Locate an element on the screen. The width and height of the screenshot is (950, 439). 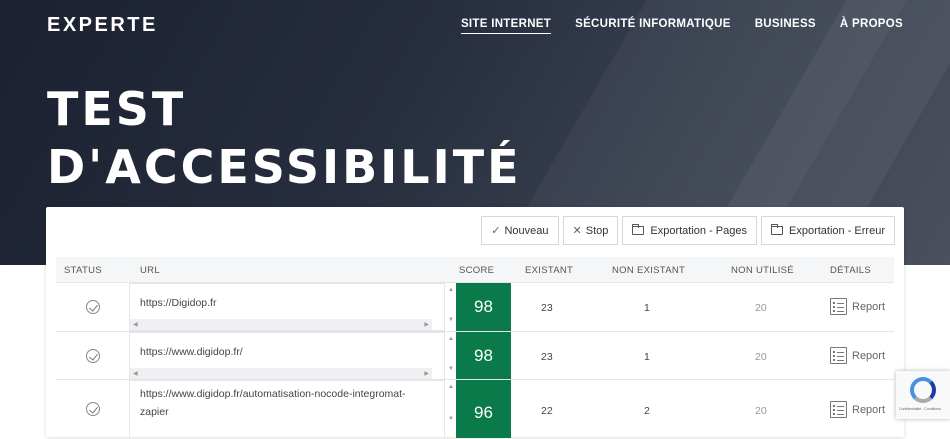
header-not-existing: NON EXISTANT is located at coordinates (648, 270).